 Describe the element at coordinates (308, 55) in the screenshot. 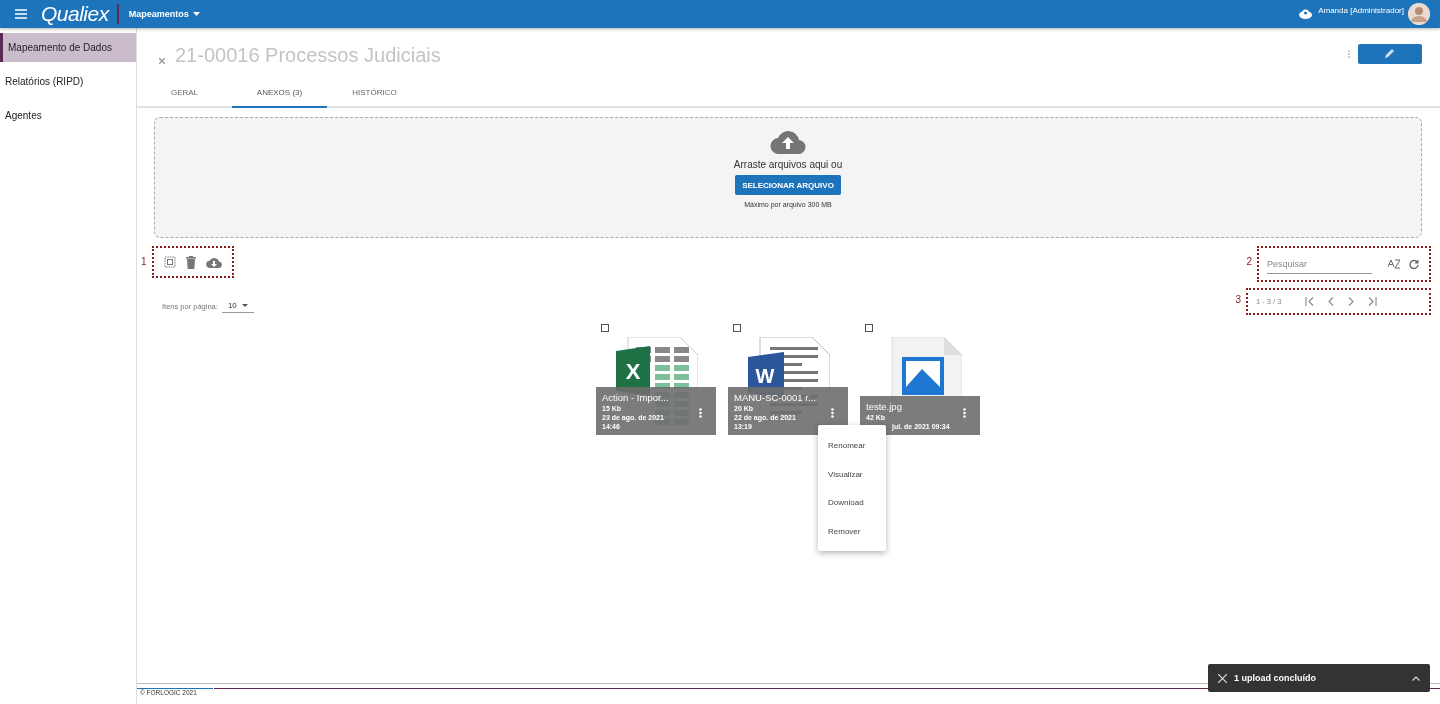

I see `record-title: 21-00016 Processos Judiciais` at that location.